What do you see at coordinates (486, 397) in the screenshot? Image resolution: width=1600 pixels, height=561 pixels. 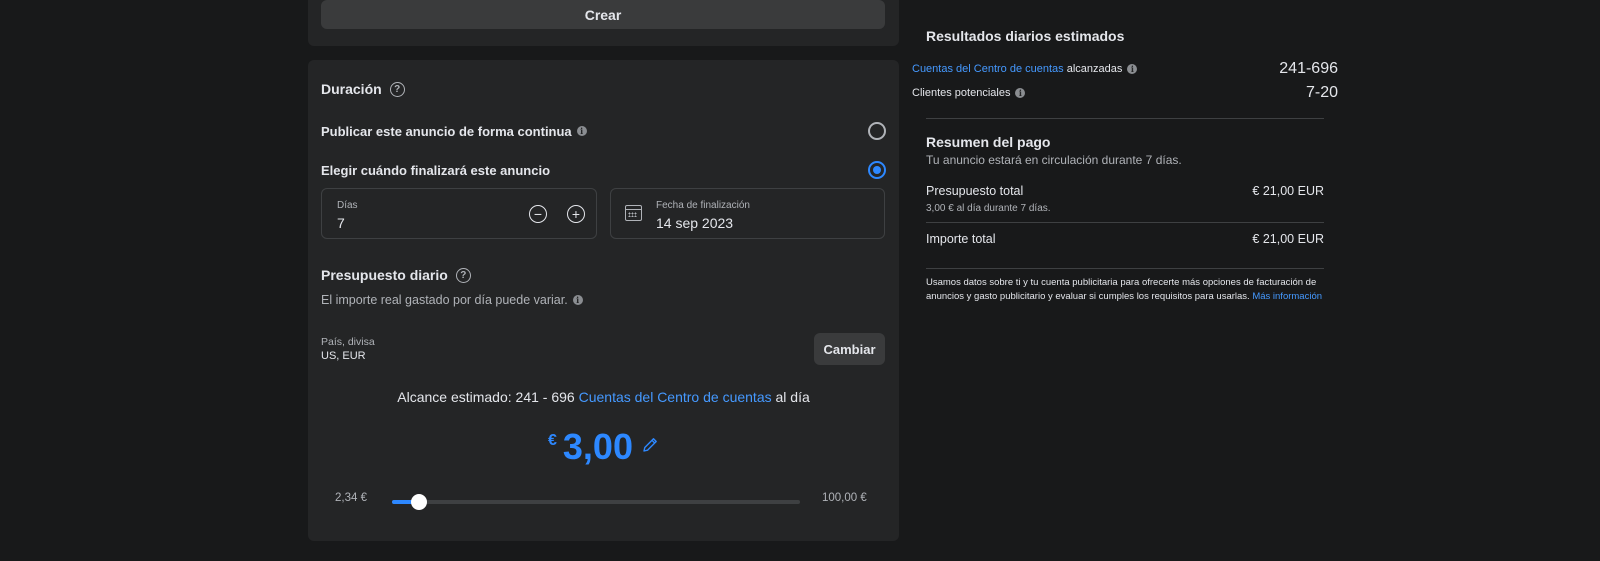 I see `reach-prefix: Alcance estimado: 241 - 696` at bounding box center [486, 397].